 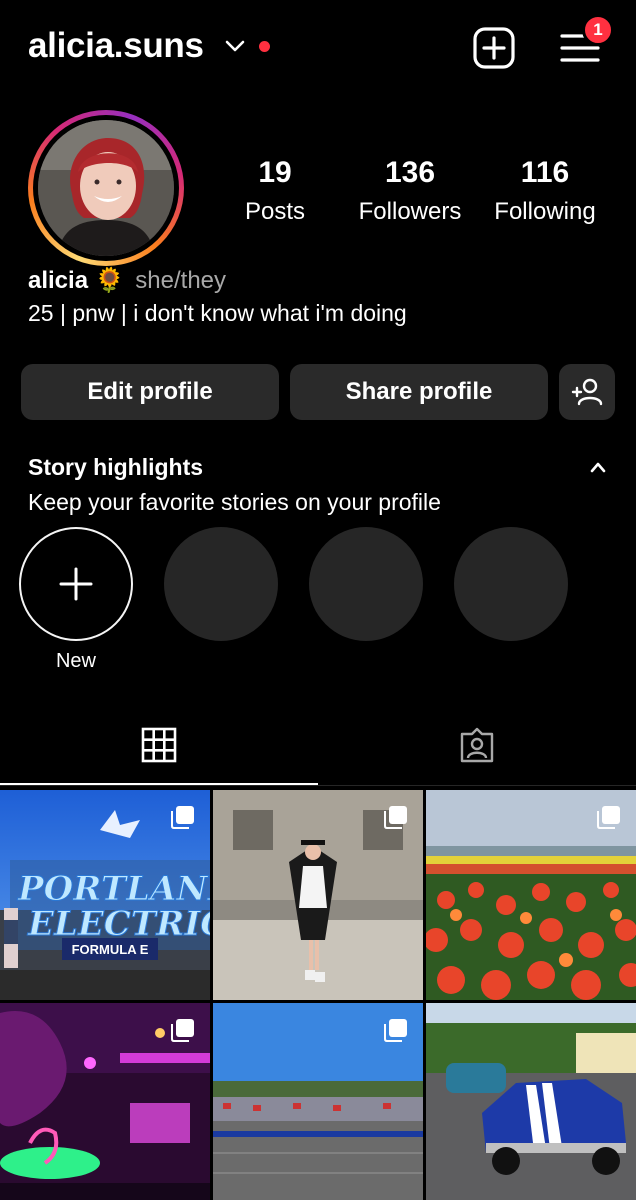 I want to click on story-ring, so click(x=106, y=188).